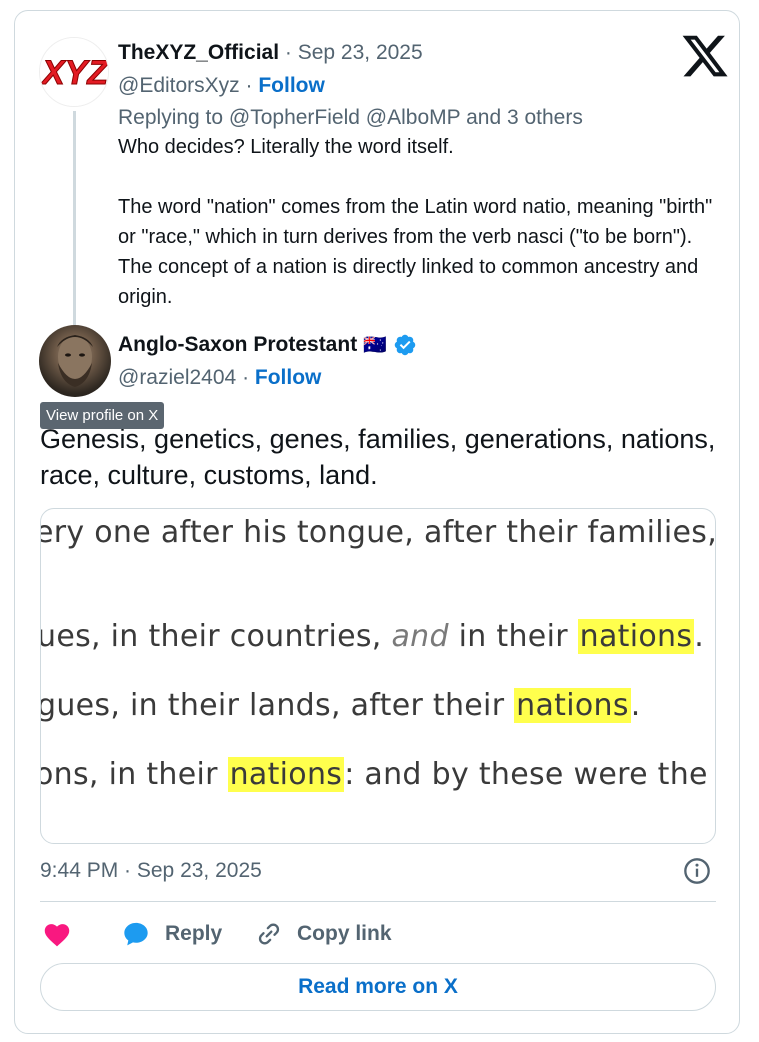 This screenshot has width=759, height=1042. I want to click on parent-author-row: TheXYZ_Official · Sep 23, 2025, so click(270, 53).